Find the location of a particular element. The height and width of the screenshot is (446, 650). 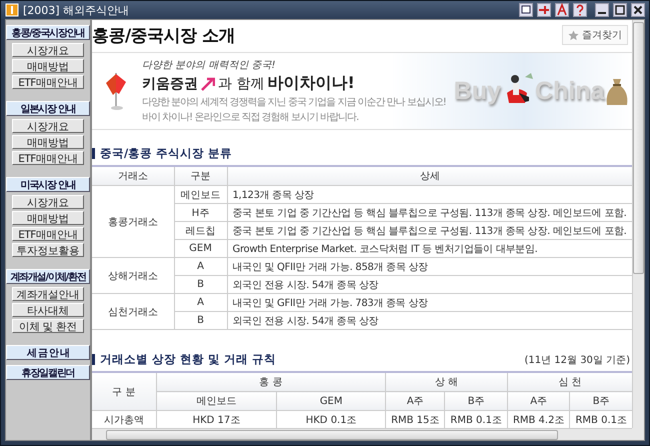

column-header: 메인보드 is located at coordinates (216, 401).